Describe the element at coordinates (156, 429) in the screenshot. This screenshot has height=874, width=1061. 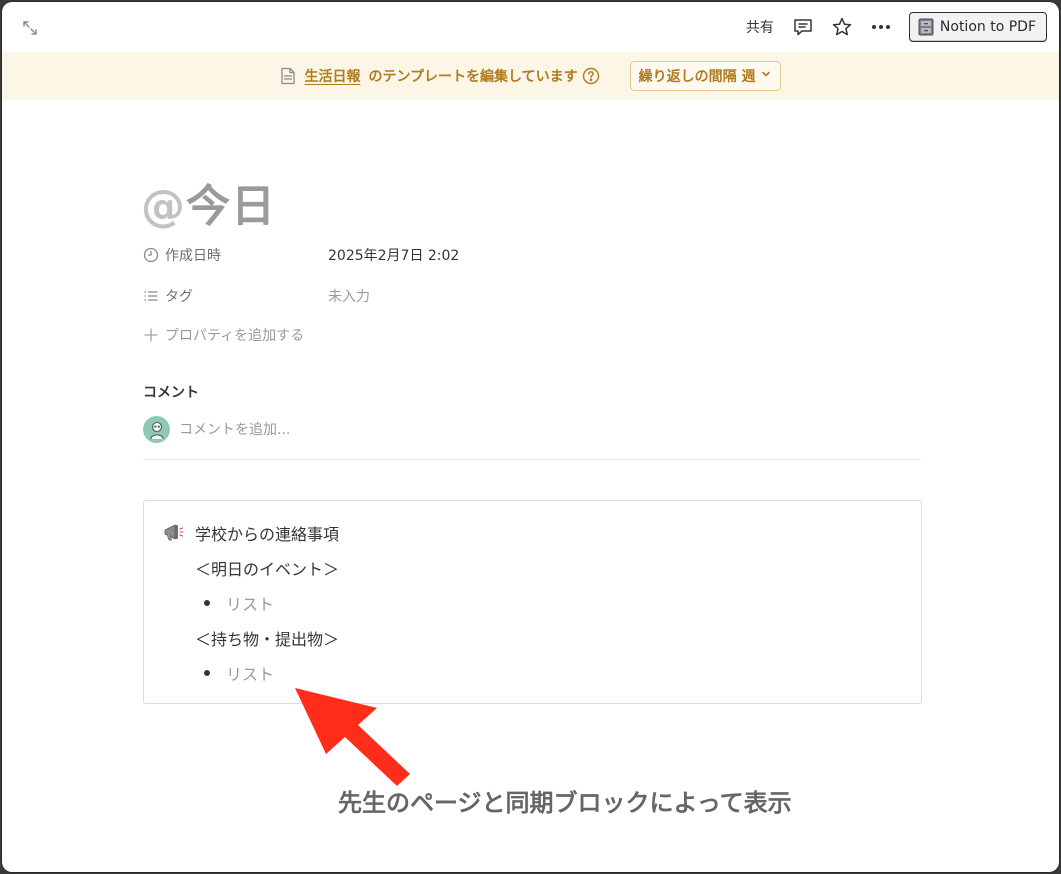
I see `avatar` at that location.